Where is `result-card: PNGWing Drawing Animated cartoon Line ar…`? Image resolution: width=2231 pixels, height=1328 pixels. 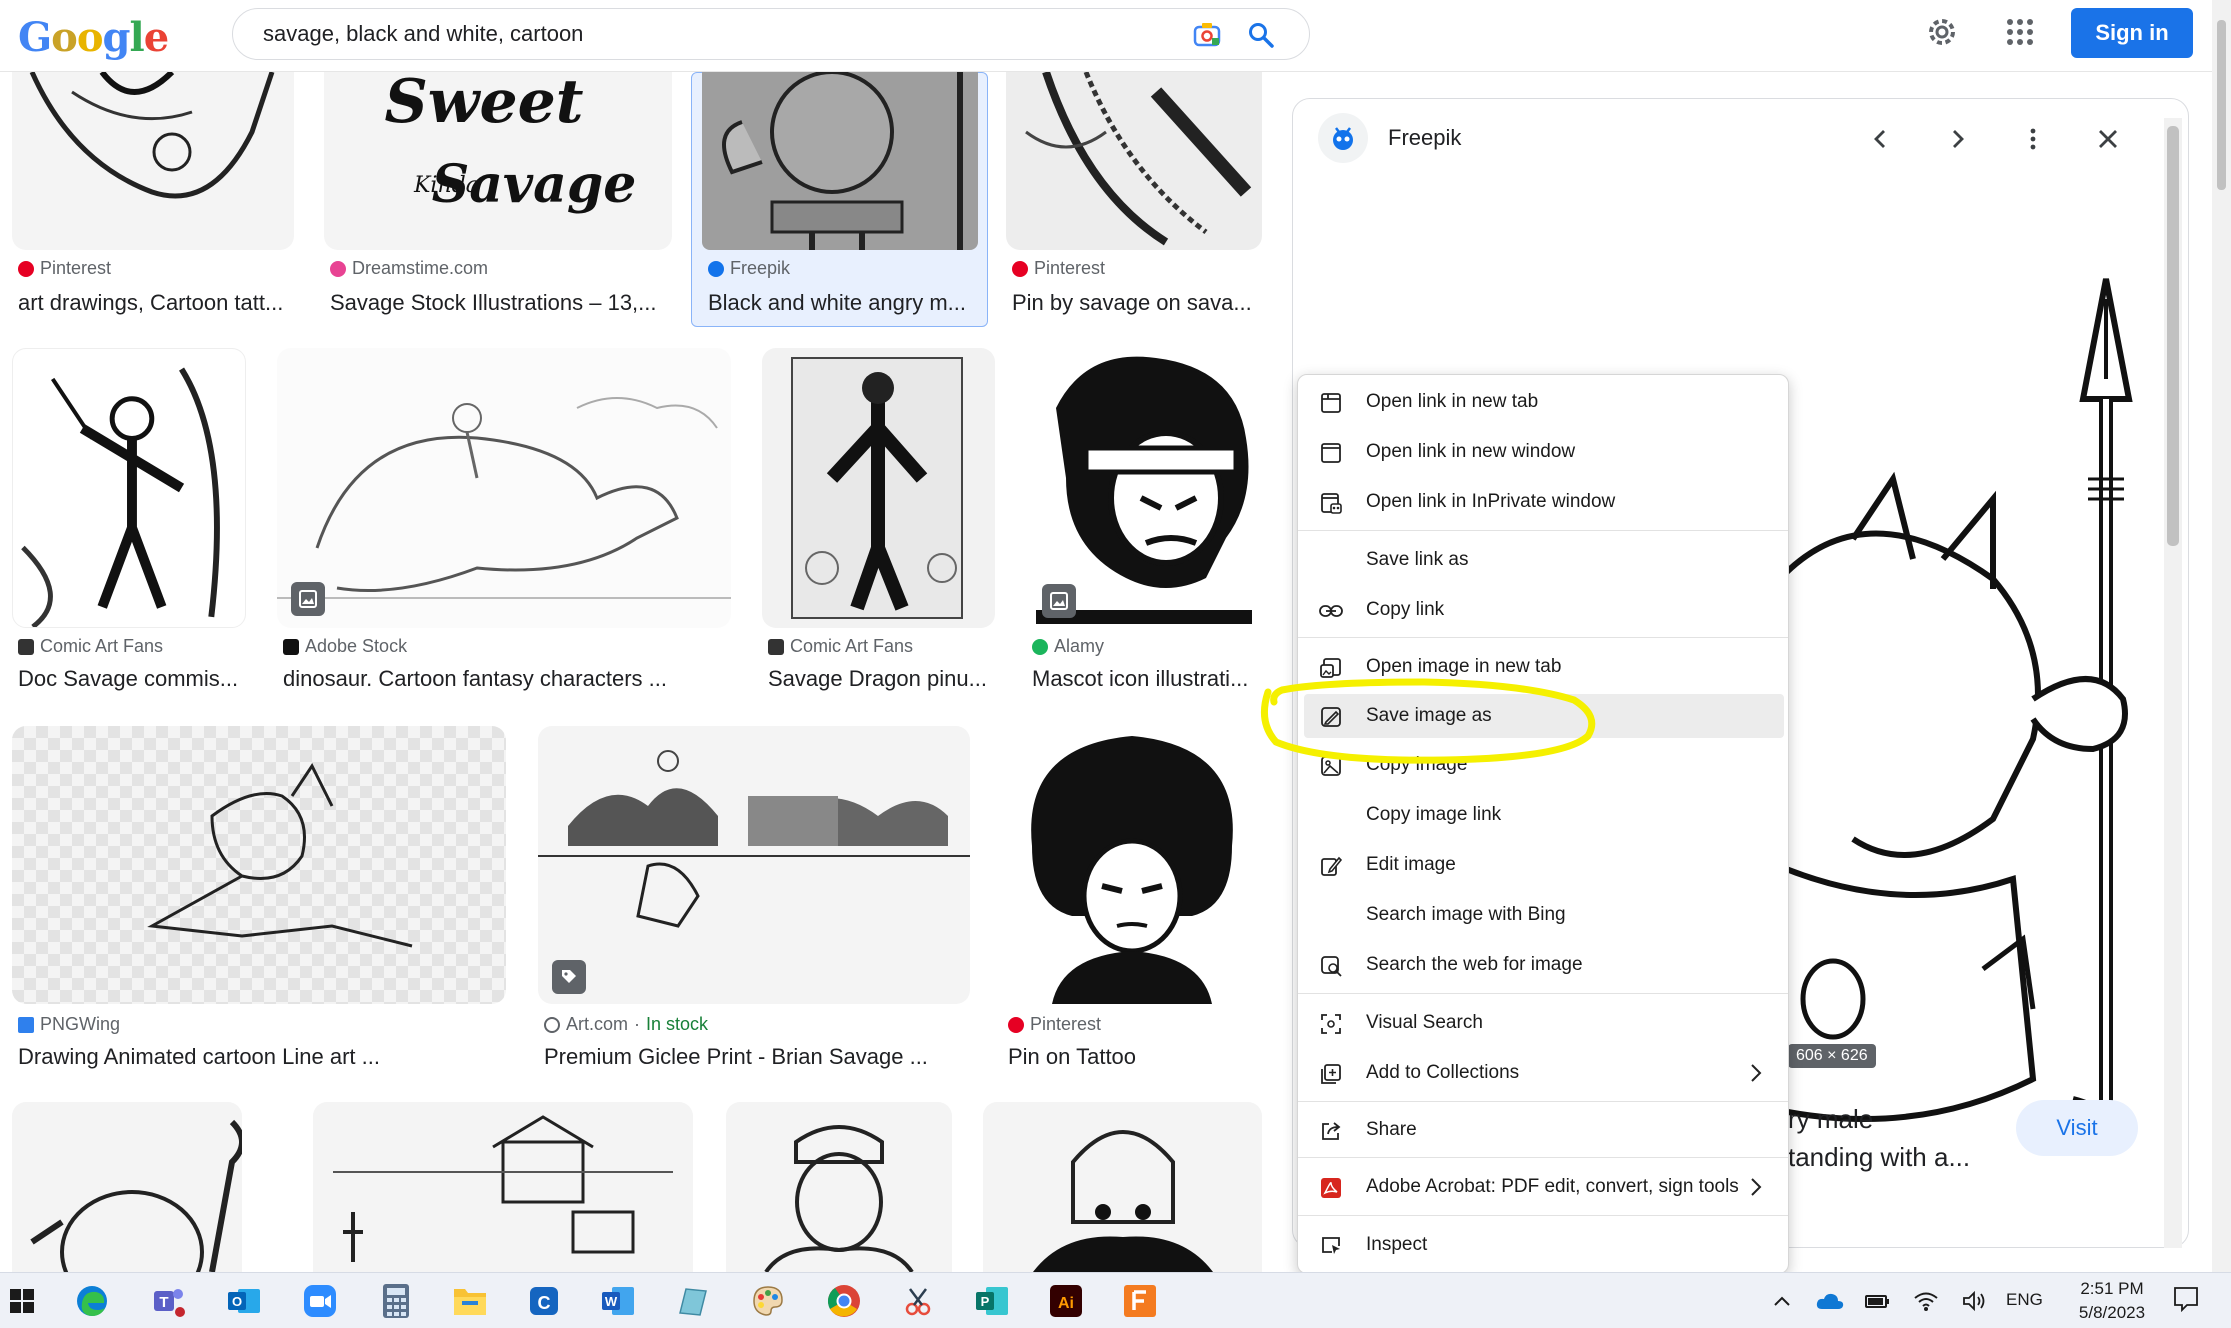
result-card: PNGWing Drawing Animated cartoon Line ar… is located at coordinates (259, 901).